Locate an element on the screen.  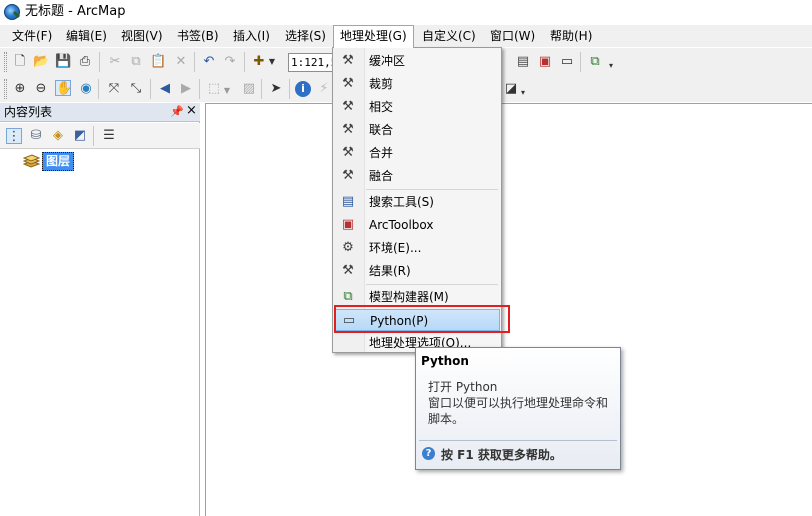
menu-file: 文件(F) is located at coordinates (32, 36).